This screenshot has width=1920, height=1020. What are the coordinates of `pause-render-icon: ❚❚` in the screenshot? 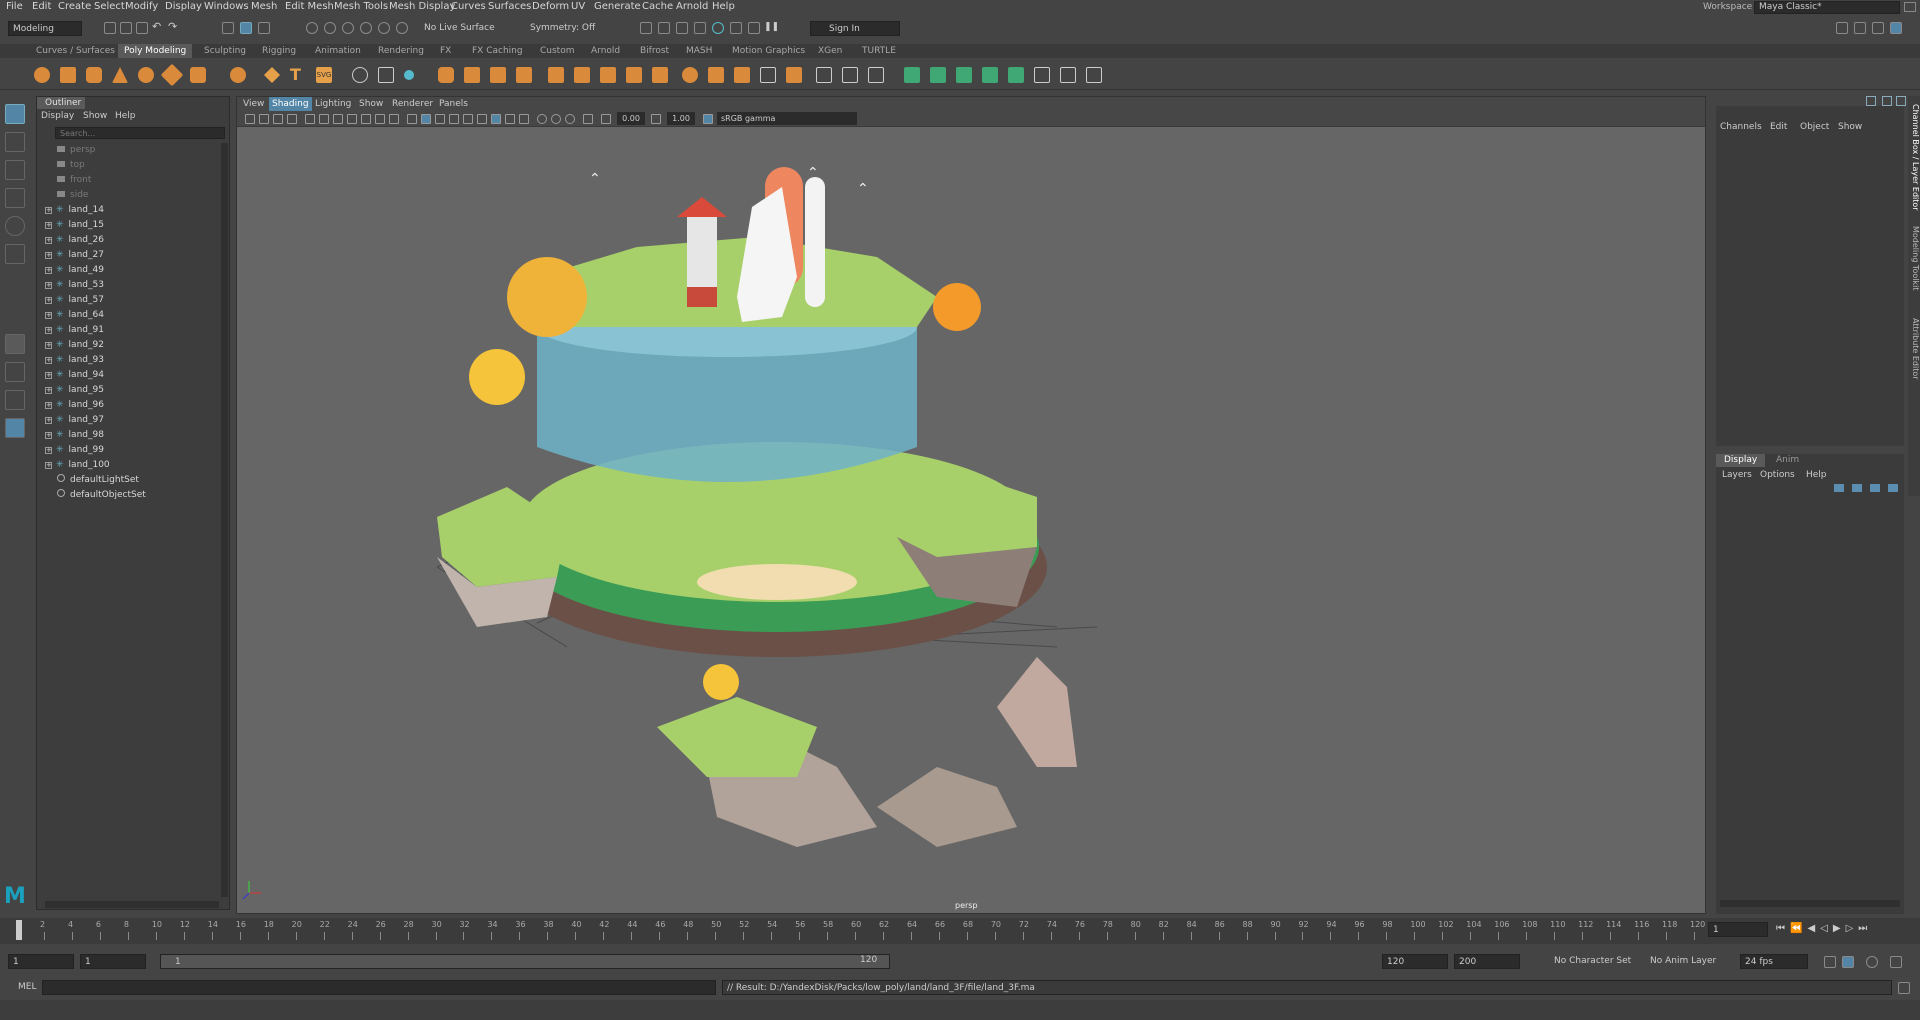 It's located at (771, 28).